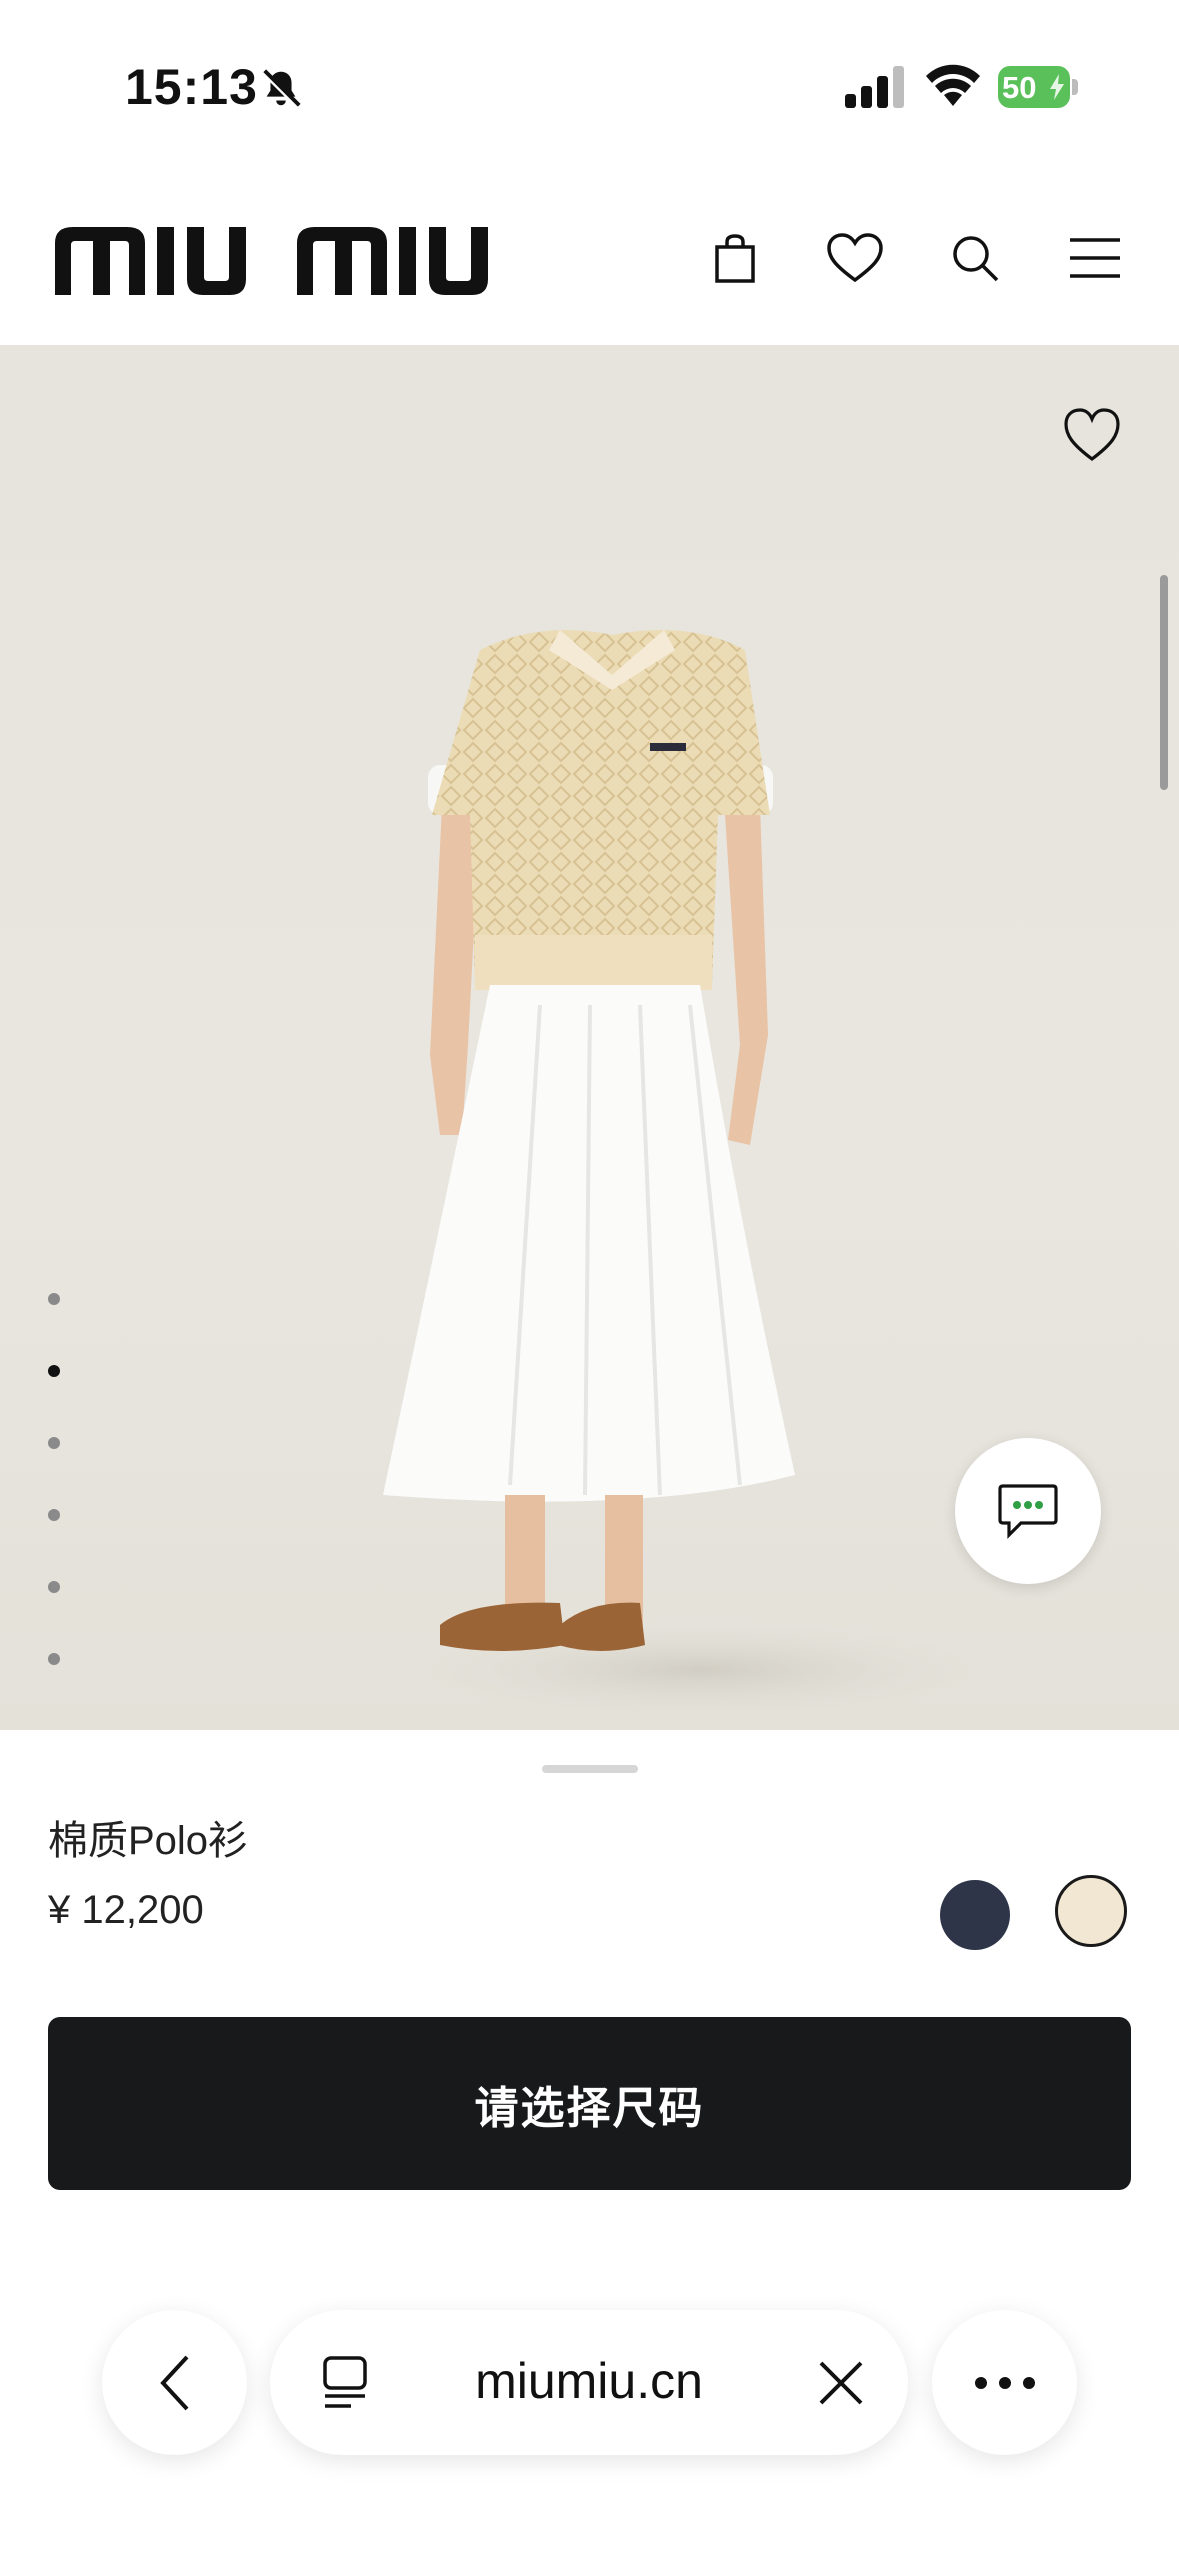 The width and height of the screenshot is (1179, 2556). I want to click on battery-charging-icon: 50, so click(1039, 87).